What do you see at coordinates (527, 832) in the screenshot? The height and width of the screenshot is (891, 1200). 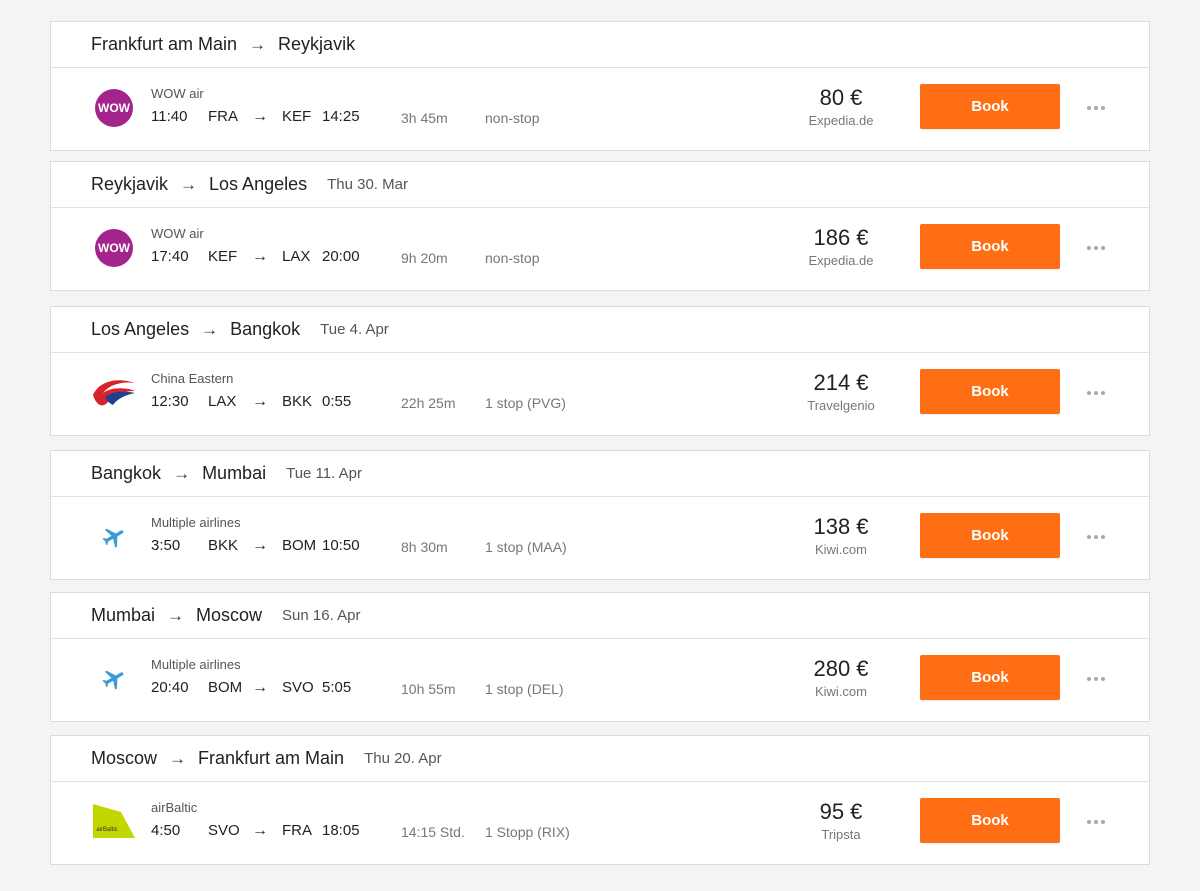 I see `flight-stops: 1 Stopp (RIX)` at bounding box center [527, 832].